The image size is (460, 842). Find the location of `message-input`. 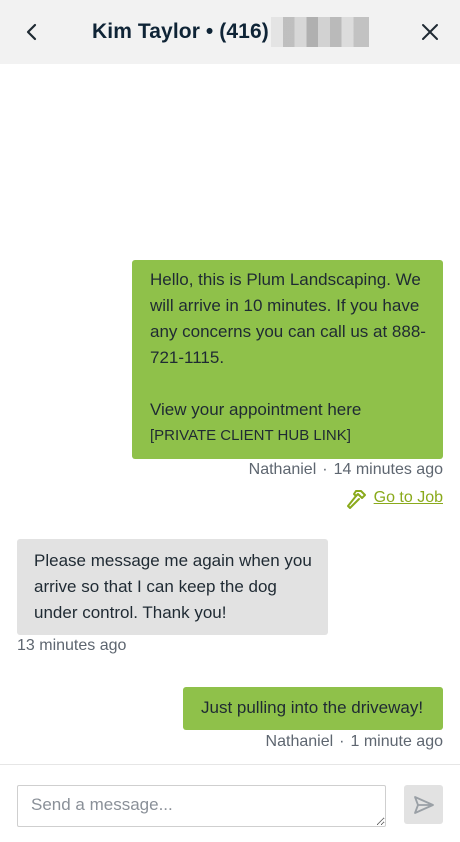

message-input is located at coordinates (201, 806).